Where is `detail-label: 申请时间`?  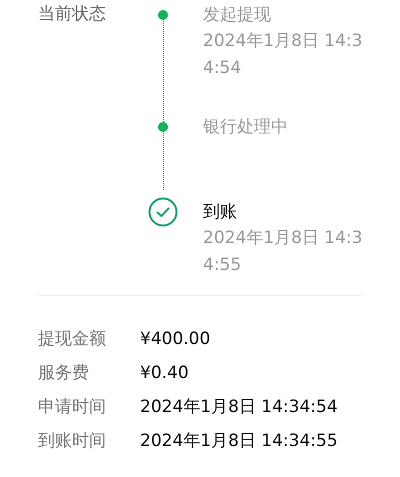 detail-label: 申请时间 is located at coordinates (72, 407).